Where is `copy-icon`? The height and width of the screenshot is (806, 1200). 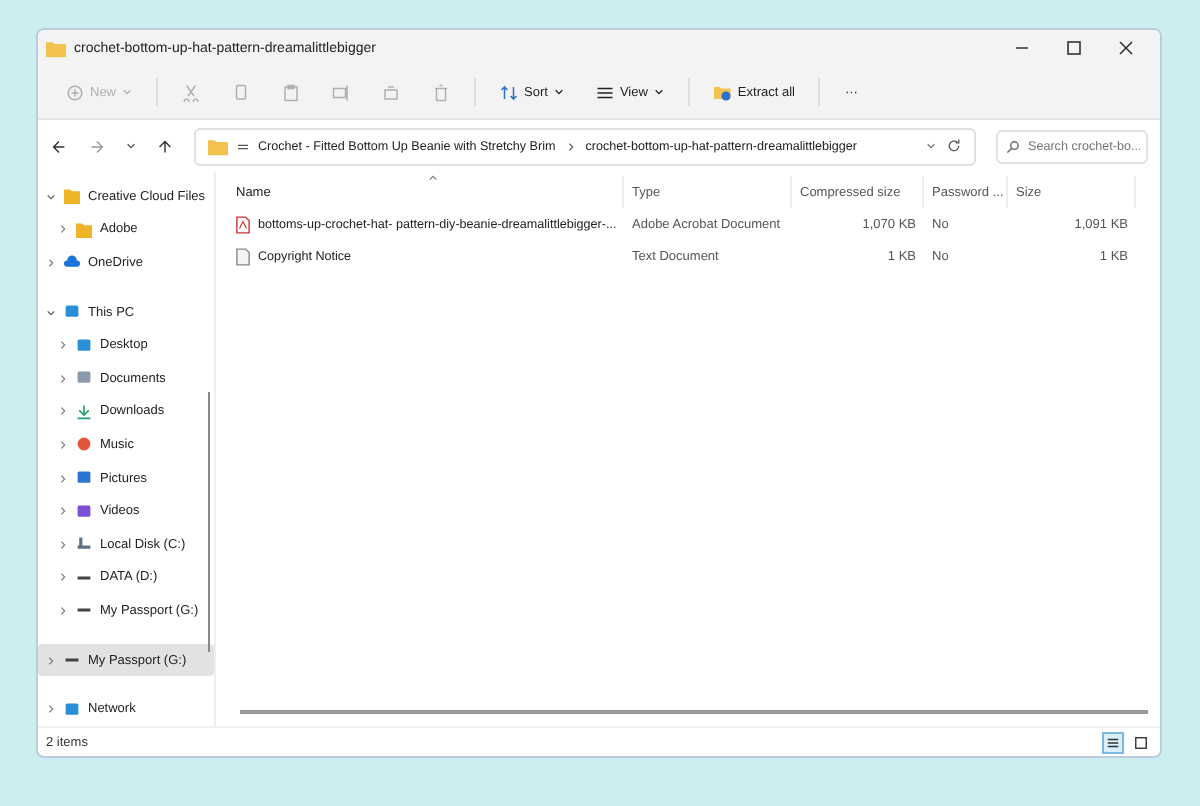 copy-icon is located at coordinates (241, 92).